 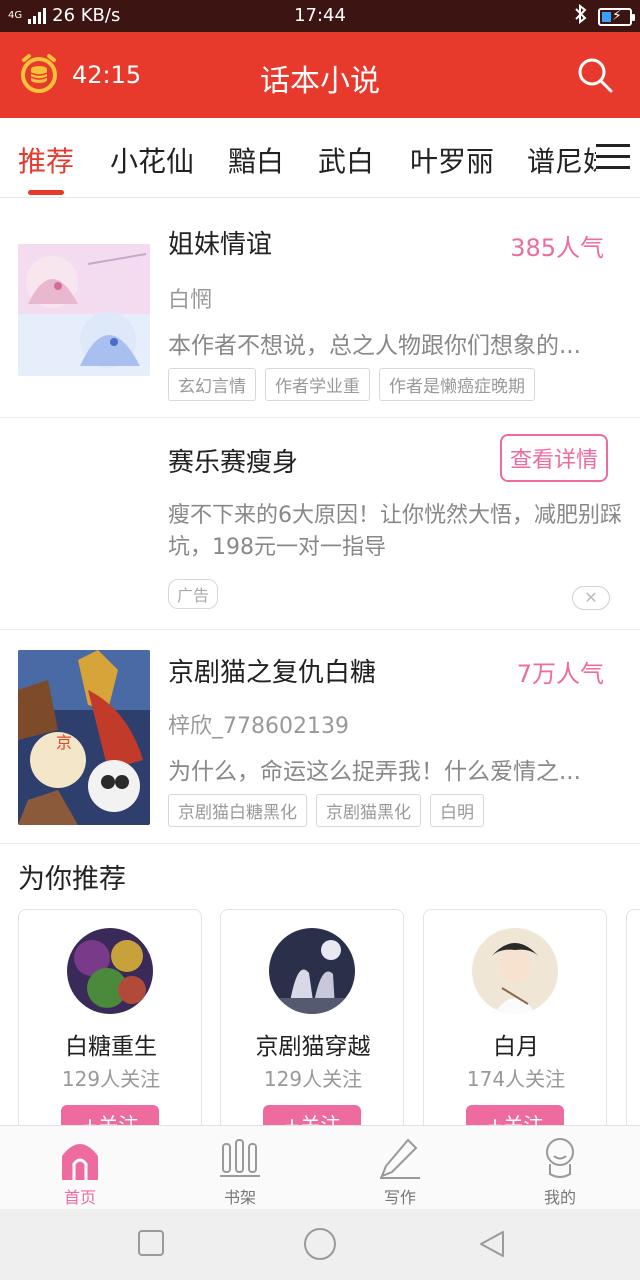 What do you see at coordinates (516, 1079) in the screenshot?
I see `follower-count: 174人关注` at bounding box center [516, 1079].